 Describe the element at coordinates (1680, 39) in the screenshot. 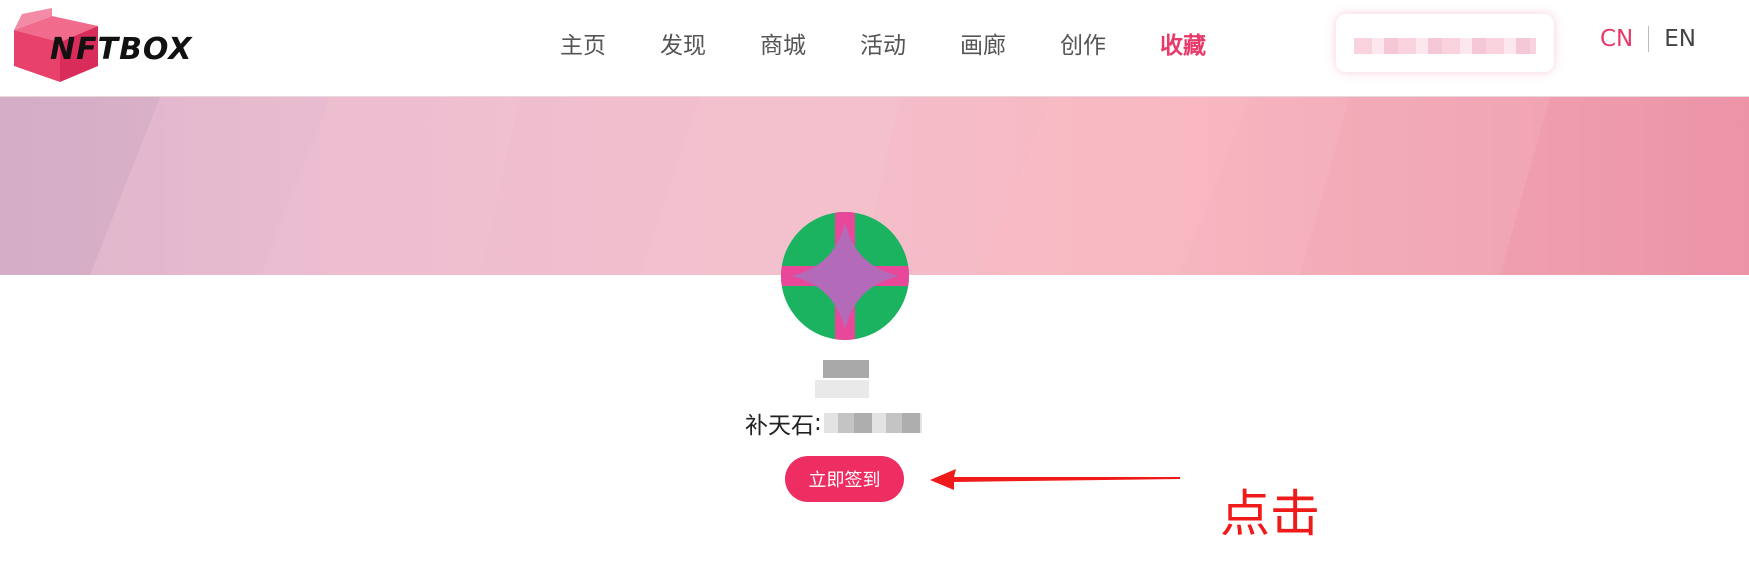

I see `lang-en-button: EN` at that location.